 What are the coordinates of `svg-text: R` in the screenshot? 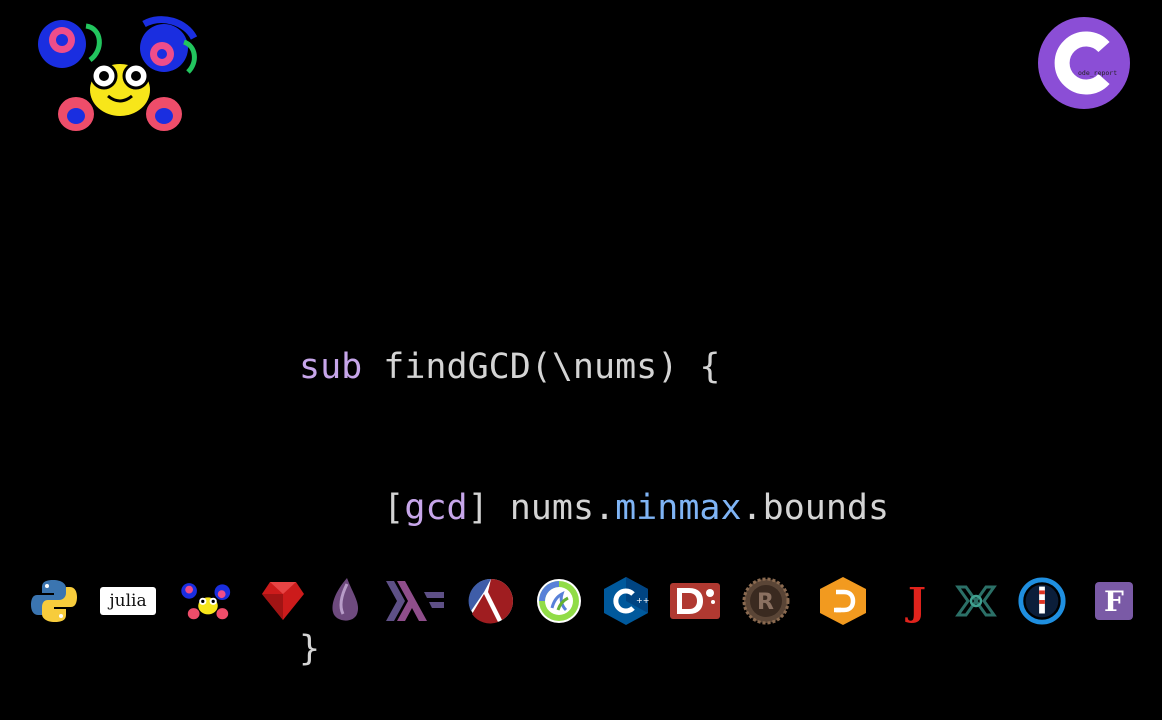 It's located at (765, 602).